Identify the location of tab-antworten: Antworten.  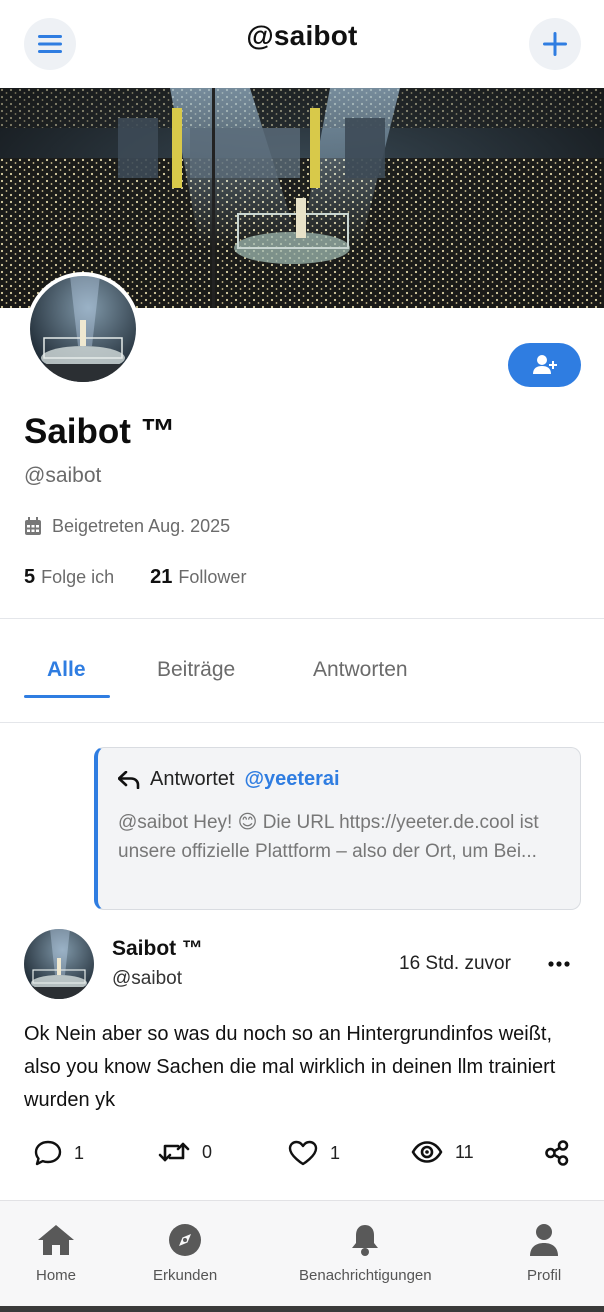
(360, 670).